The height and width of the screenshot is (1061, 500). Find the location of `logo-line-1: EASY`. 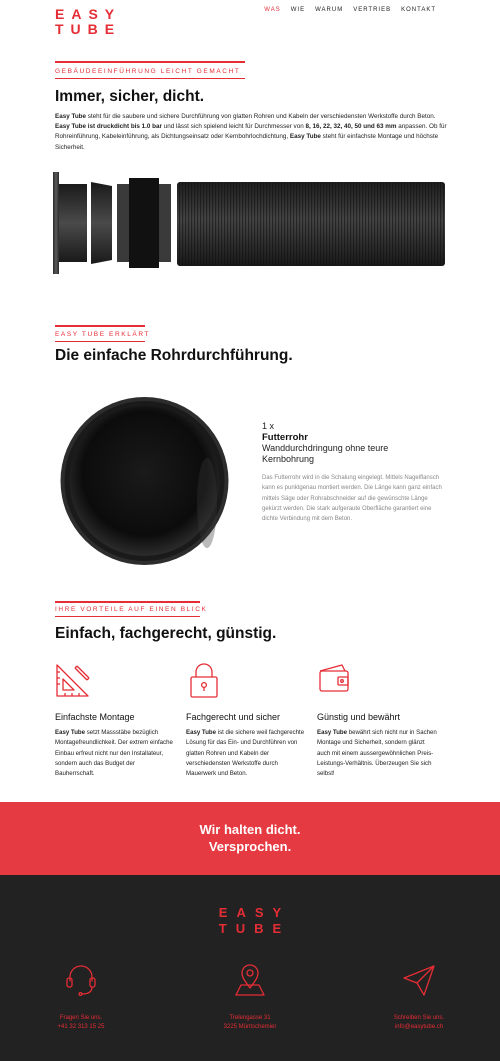

logo-line-1: EASY is located at coordinates (88, 14).